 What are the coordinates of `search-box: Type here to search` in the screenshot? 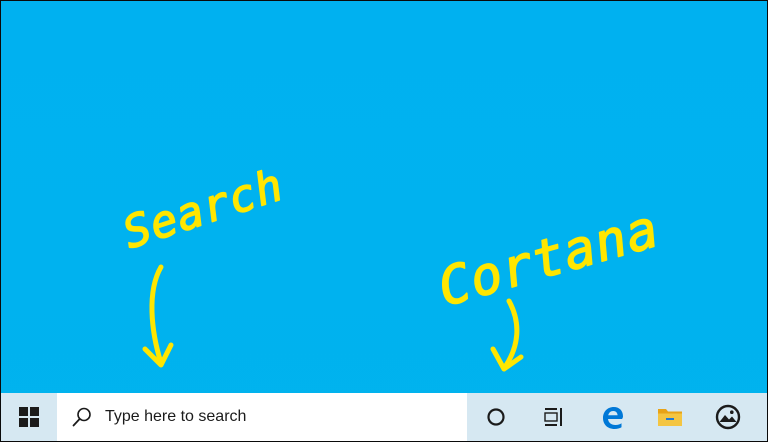 It's located at (262, 417).